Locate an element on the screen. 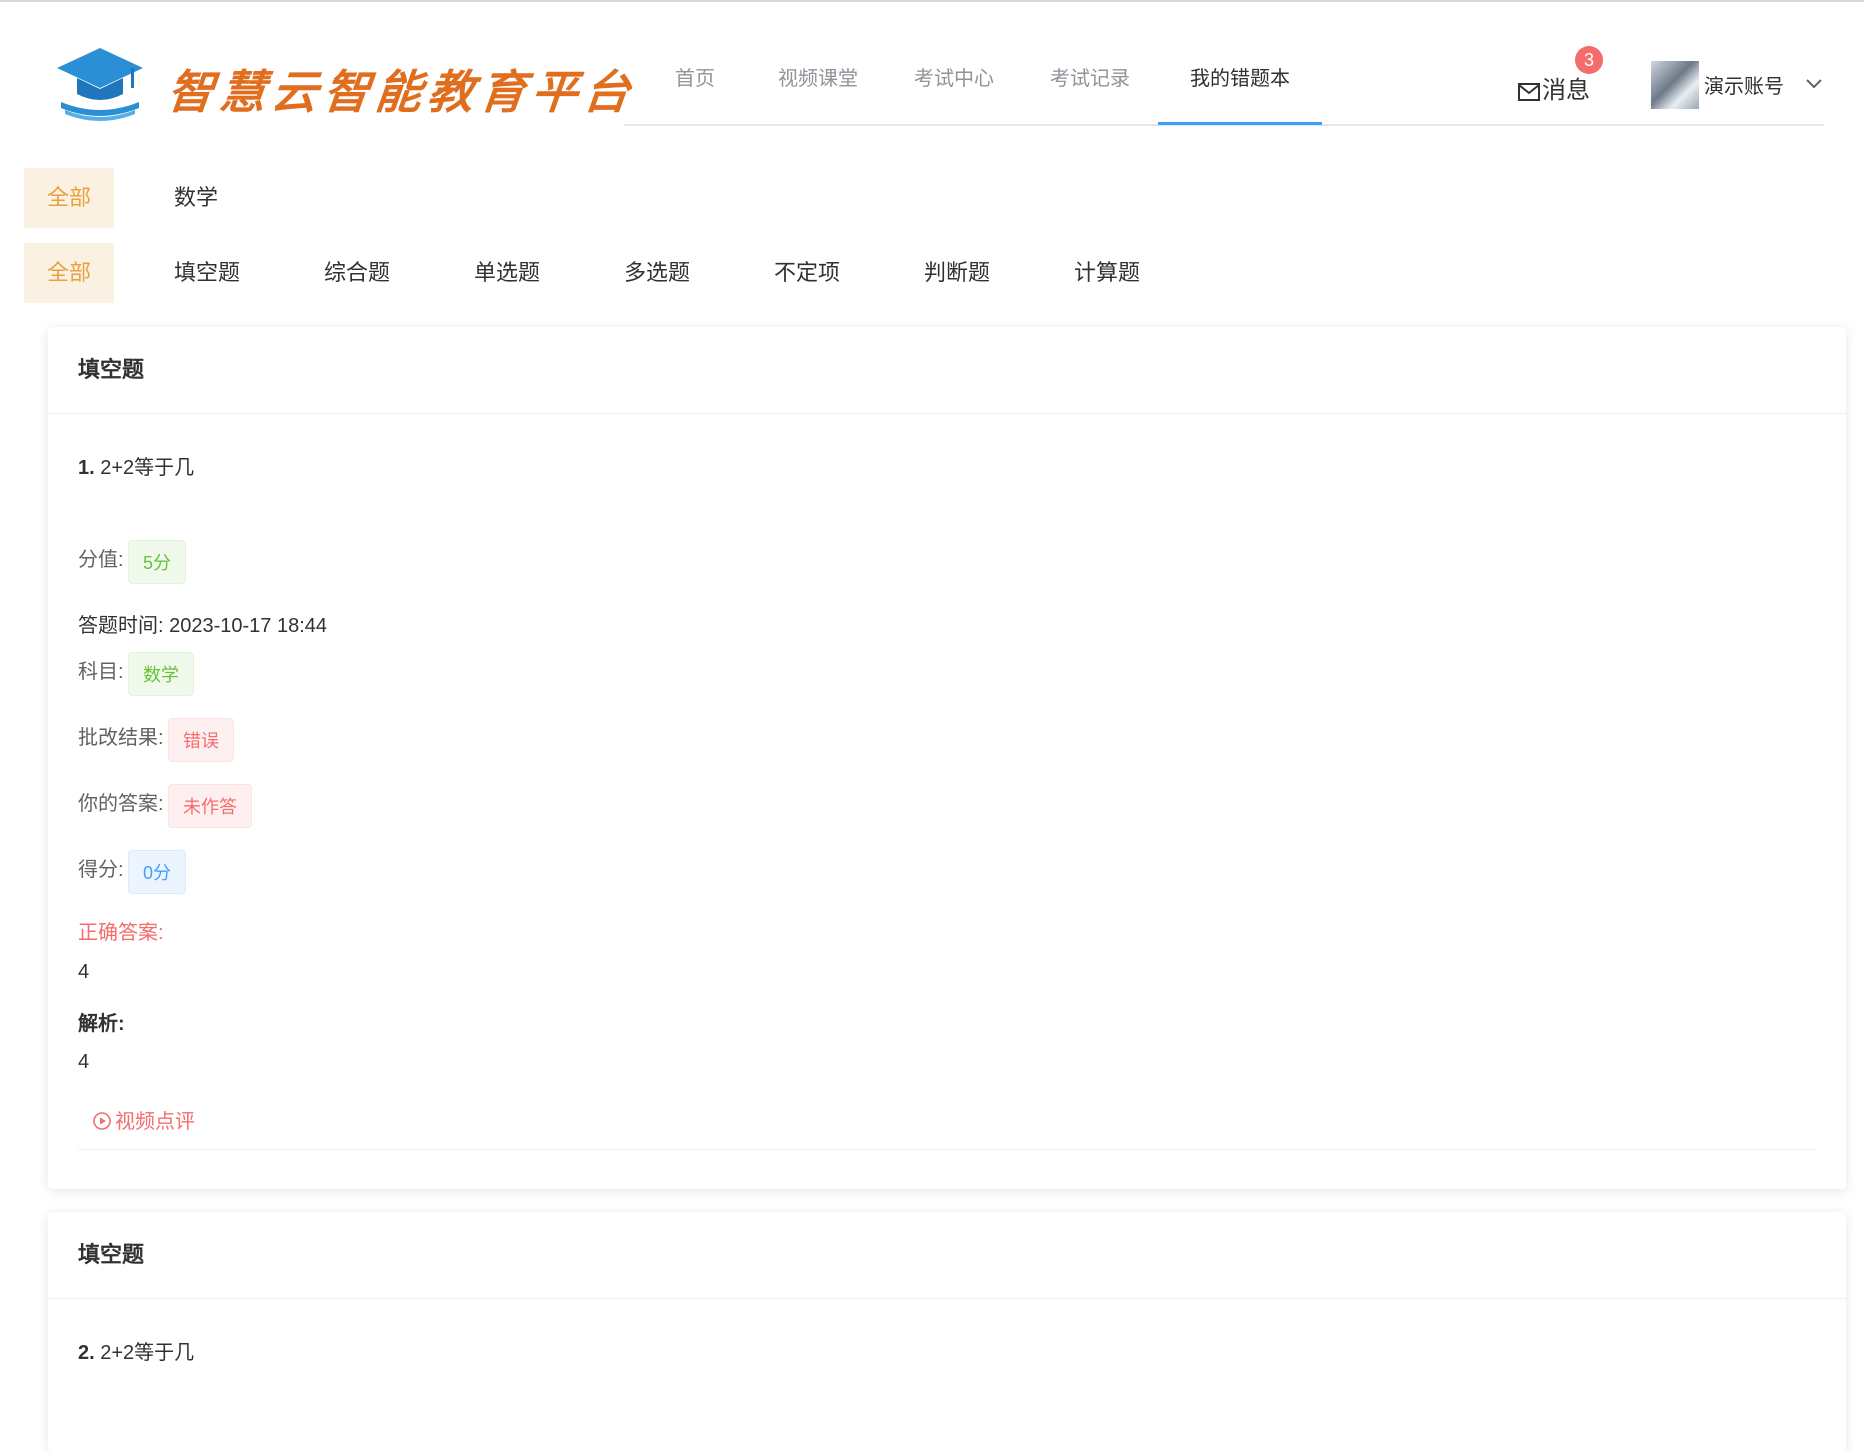 This screenshot has height=1452, width=1864. video-review-link: 视频点评 is located at coordinates (144, 1119).